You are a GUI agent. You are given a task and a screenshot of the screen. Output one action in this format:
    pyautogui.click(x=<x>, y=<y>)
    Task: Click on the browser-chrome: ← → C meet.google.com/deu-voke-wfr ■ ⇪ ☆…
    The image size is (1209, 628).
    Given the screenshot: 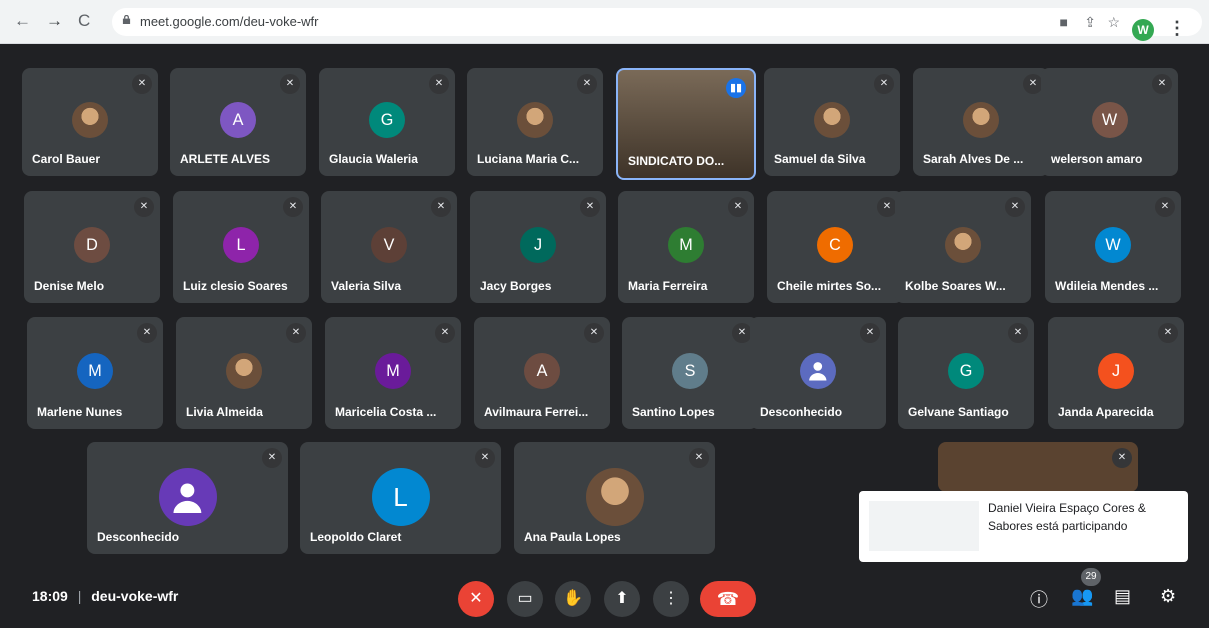 What is the action you would take?
    pyautogui.click(x=604, y=22)
    